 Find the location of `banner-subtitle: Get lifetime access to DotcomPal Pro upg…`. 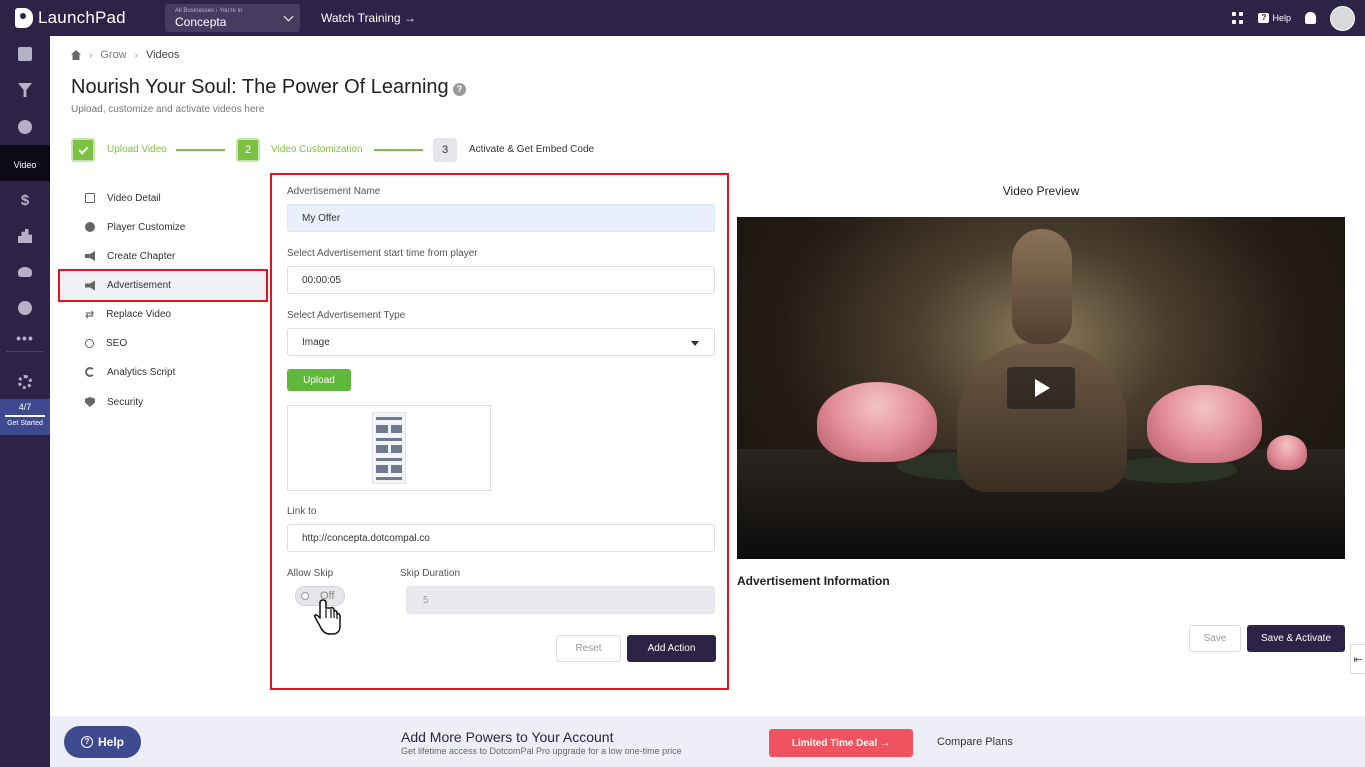

banner-subtitle: Get lifetime access to DotcomPal Pro upg… is located at coordinates (541, 751).